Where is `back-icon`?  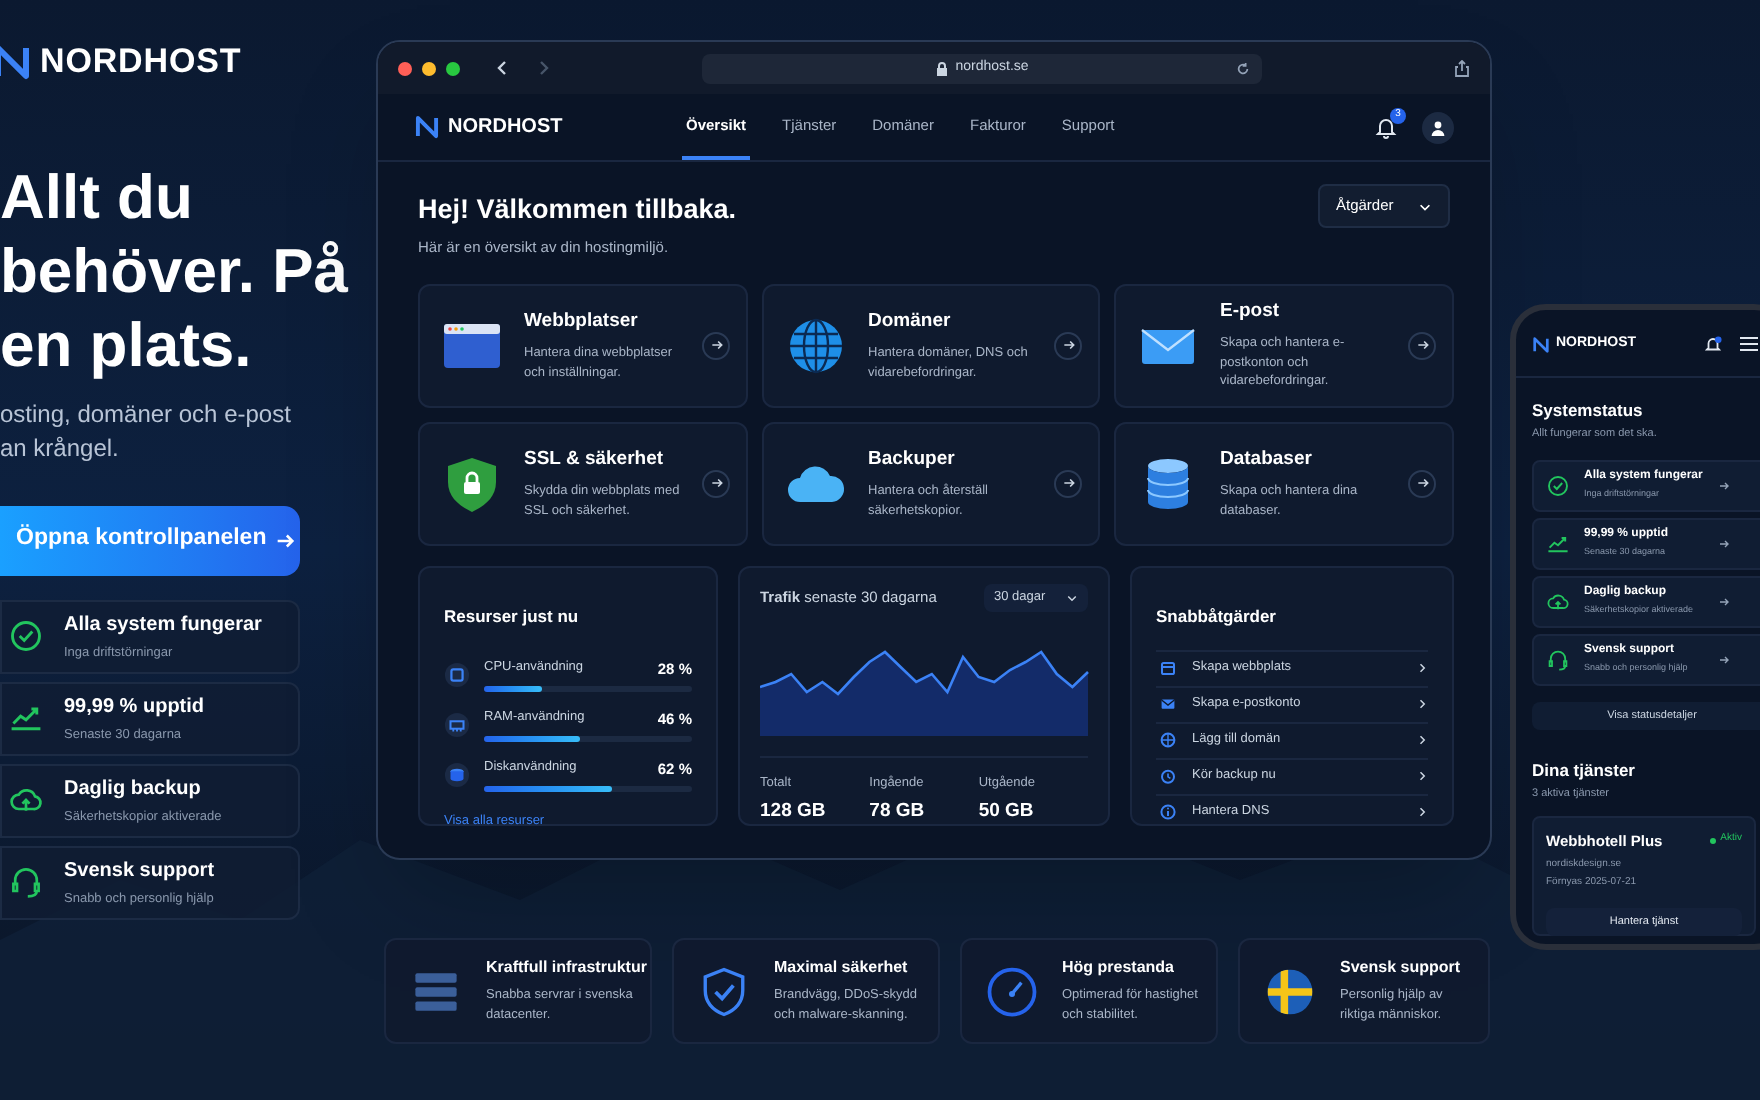 back-icon is located at coordinates (502, 68).